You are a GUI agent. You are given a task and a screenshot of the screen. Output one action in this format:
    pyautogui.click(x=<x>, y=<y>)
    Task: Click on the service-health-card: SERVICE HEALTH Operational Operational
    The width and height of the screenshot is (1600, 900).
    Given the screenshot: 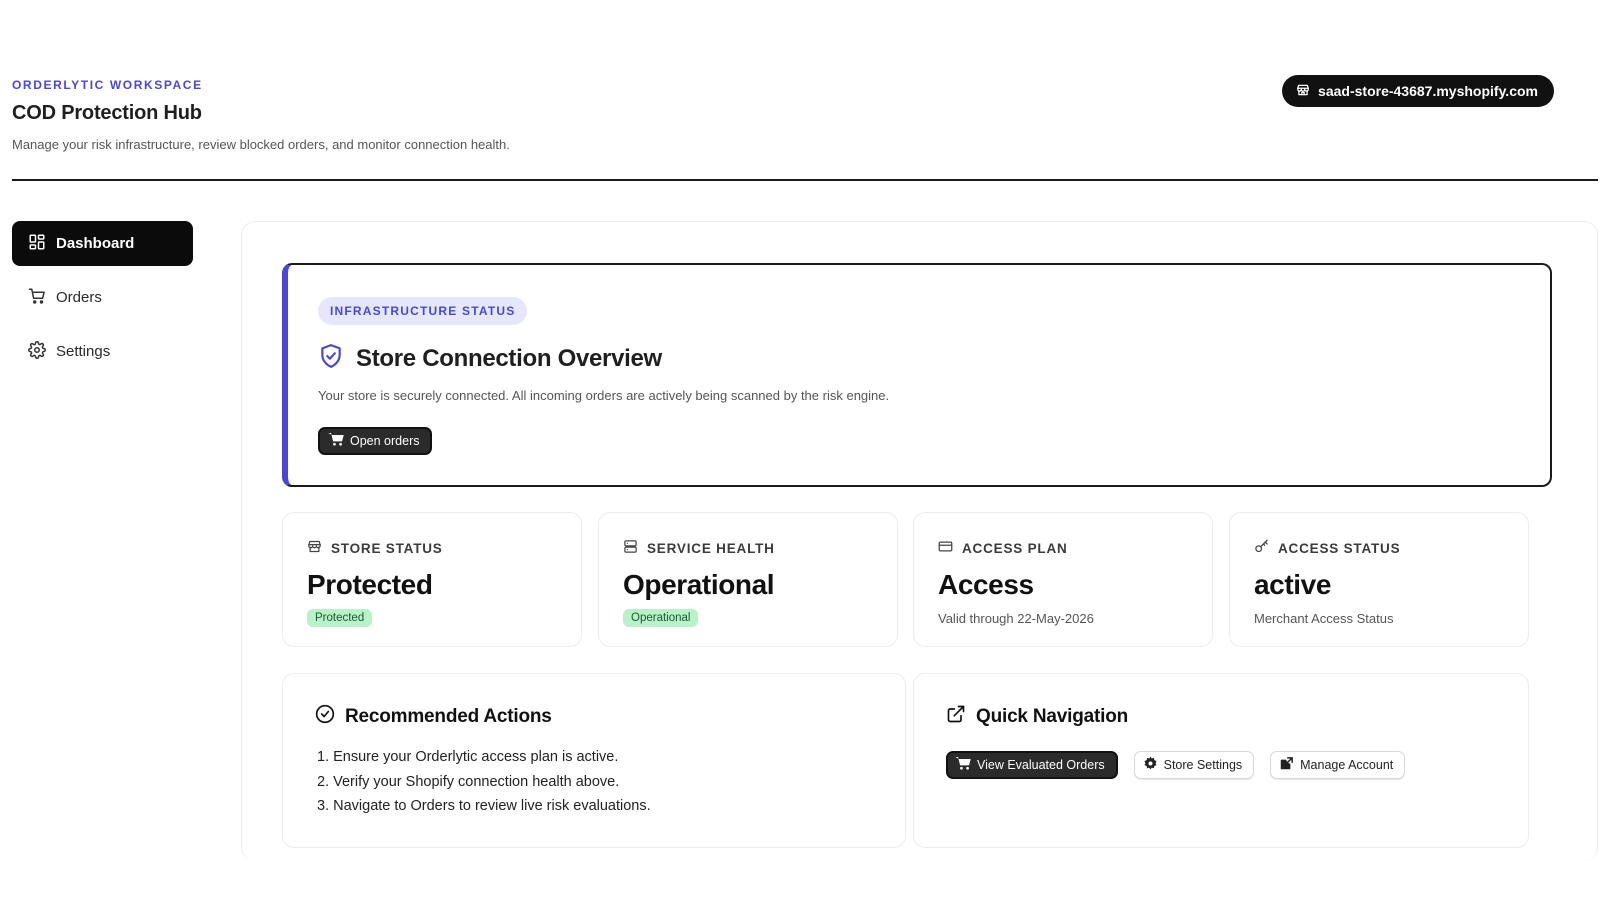 What is the action you would take?
    pyautogui.click(x=748, y=579)
    